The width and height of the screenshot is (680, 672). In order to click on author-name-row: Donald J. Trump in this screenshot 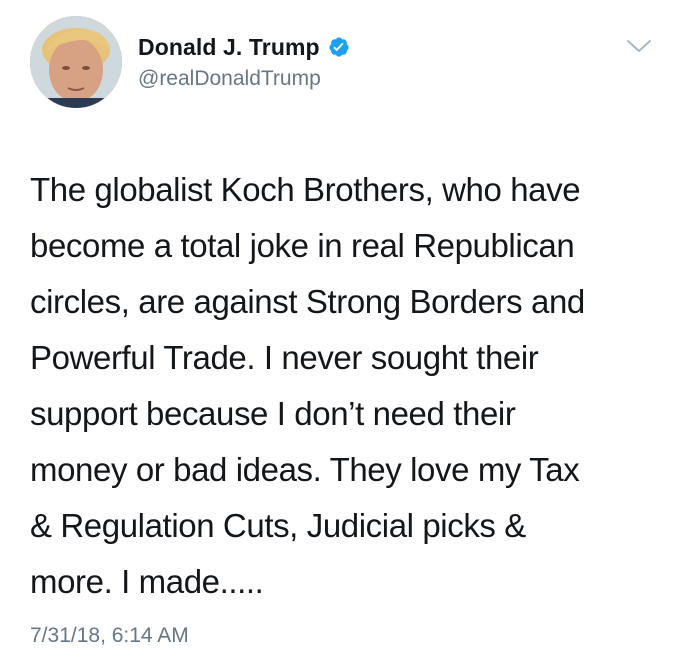, I will do `click(244, 47)`.